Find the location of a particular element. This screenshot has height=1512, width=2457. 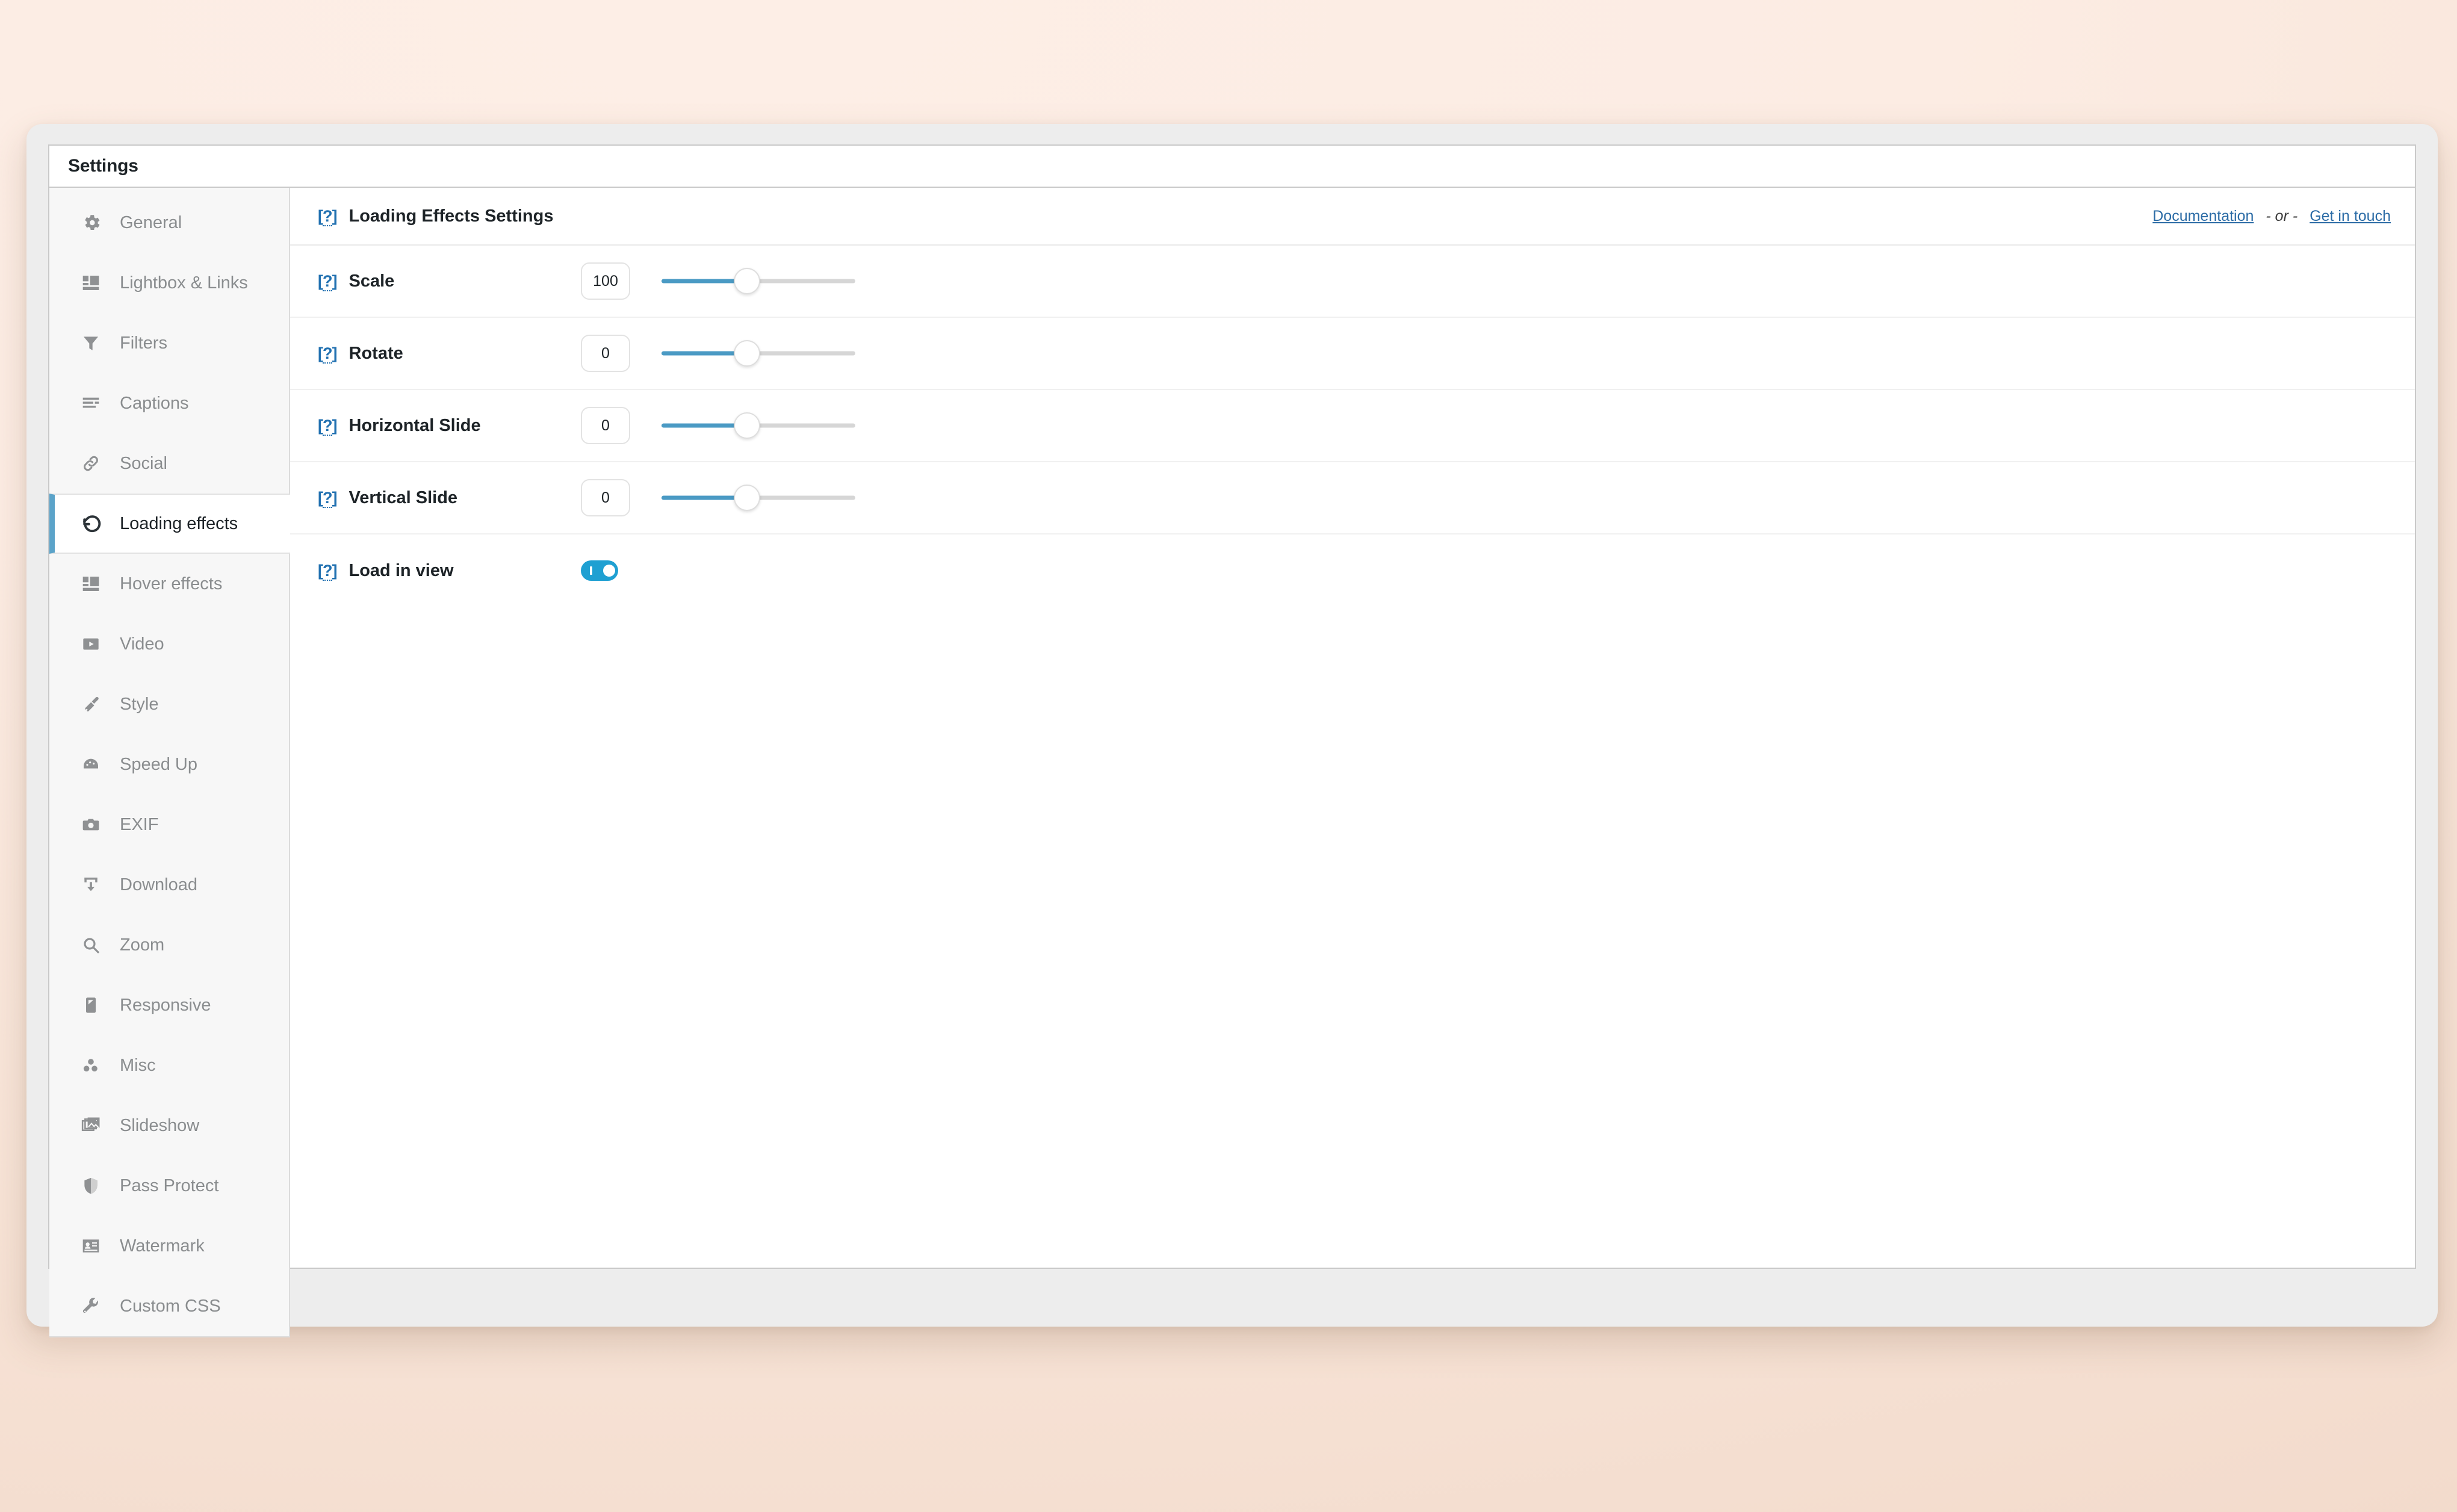

load-in-view-toggle is located at coordinates (599, 570).